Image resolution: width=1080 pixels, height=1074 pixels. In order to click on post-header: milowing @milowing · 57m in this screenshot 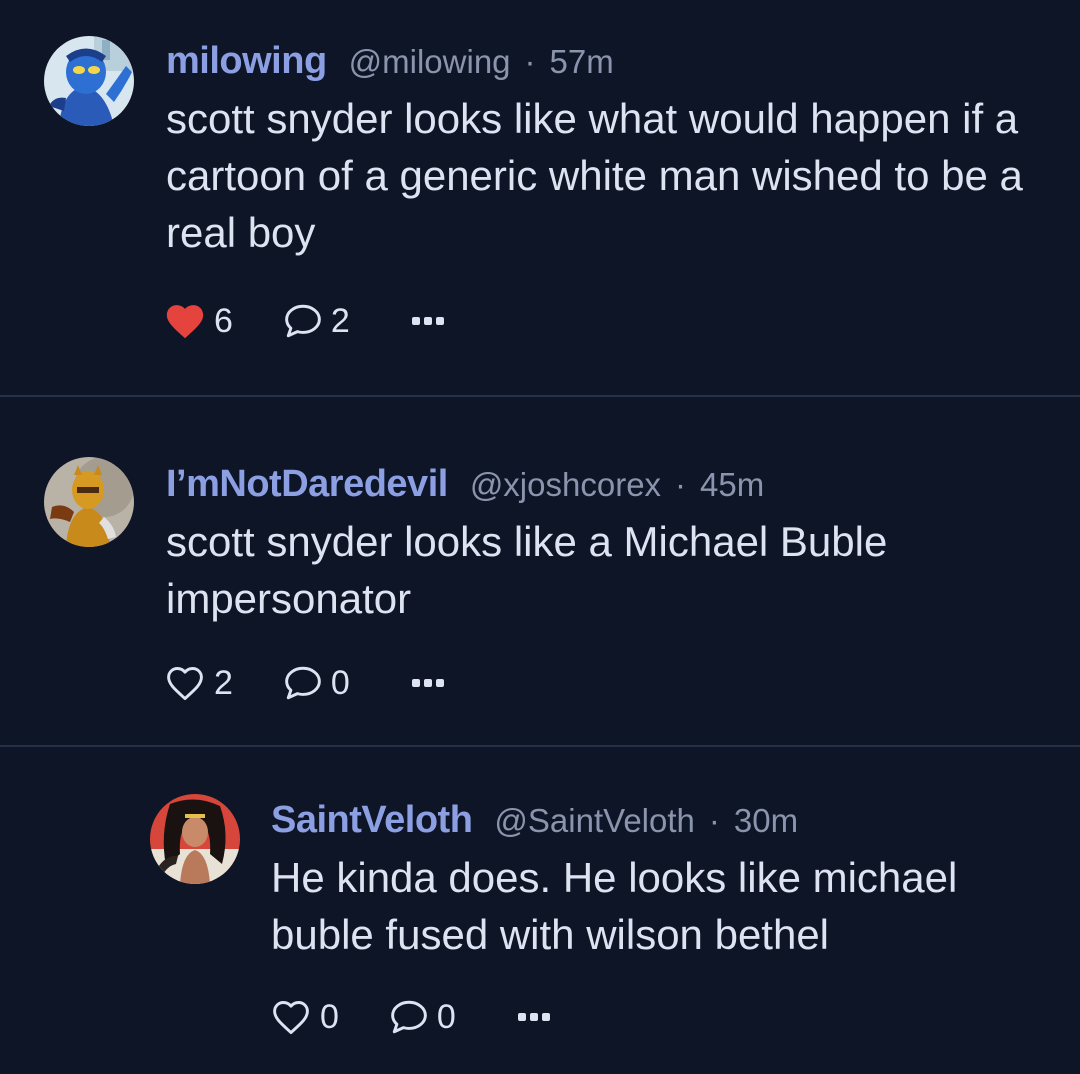, I will do `click(603, 64)`.